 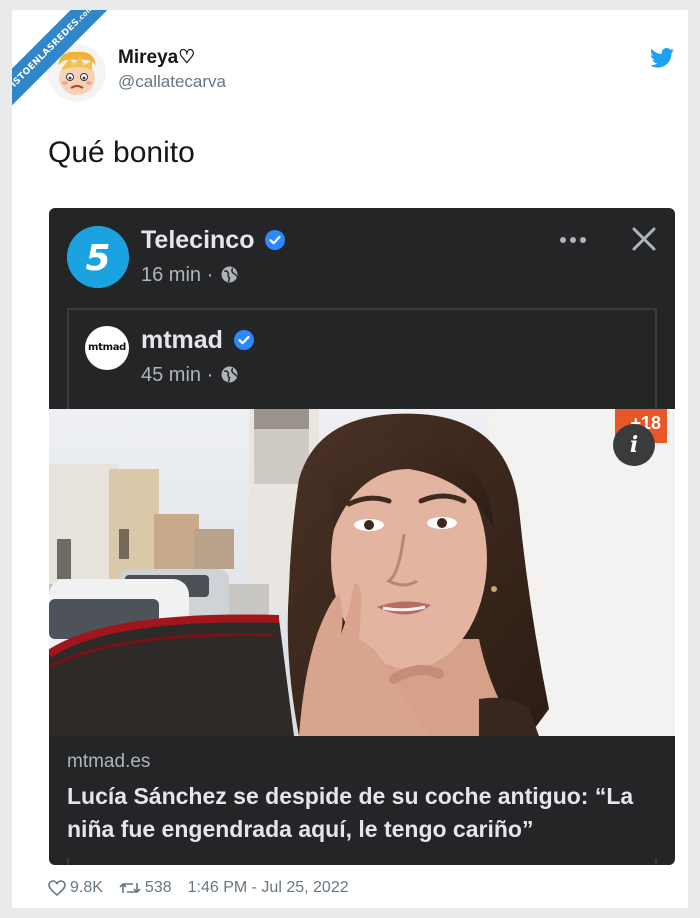 I want to click on shared-post-time: 45 min ·, so click(x=189, y=375).